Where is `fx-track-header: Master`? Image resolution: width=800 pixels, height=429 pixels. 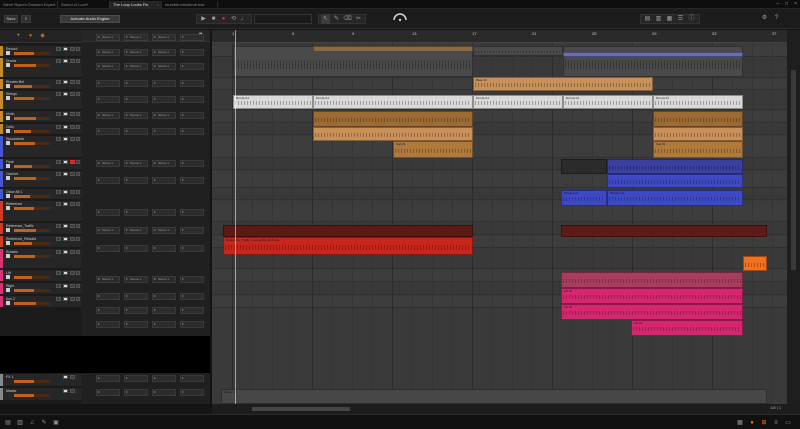 fx-track-header: Master is located at coordinates (41, 394).